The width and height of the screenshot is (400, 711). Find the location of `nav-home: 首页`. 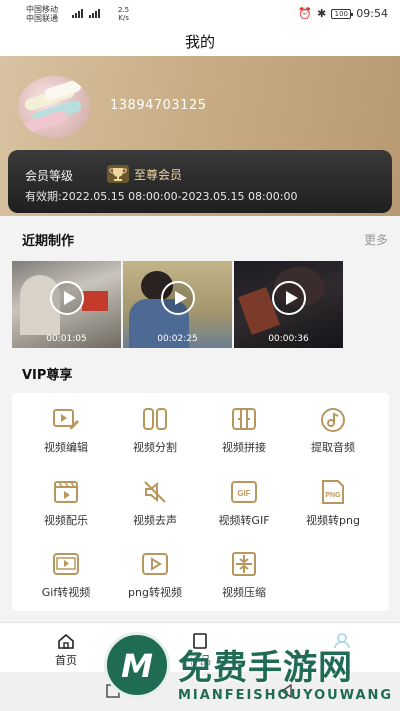

nav-home: 首页 is located at coordinates (66, 650).